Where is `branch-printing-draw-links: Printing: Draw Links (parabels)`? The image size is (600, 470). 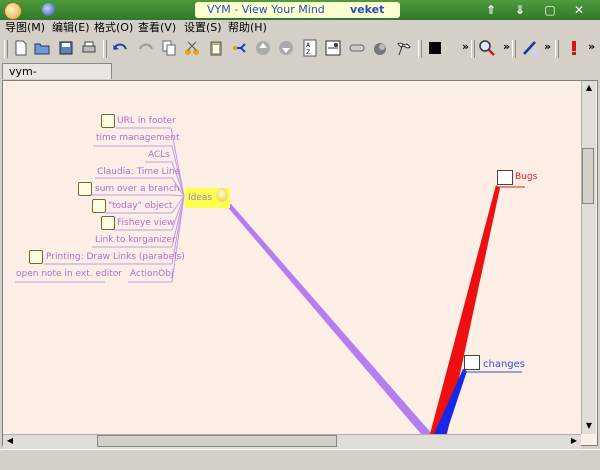
branch-printing-draw-links: Printing: Draw Links (parabels) is located at coordinates (115, 257).